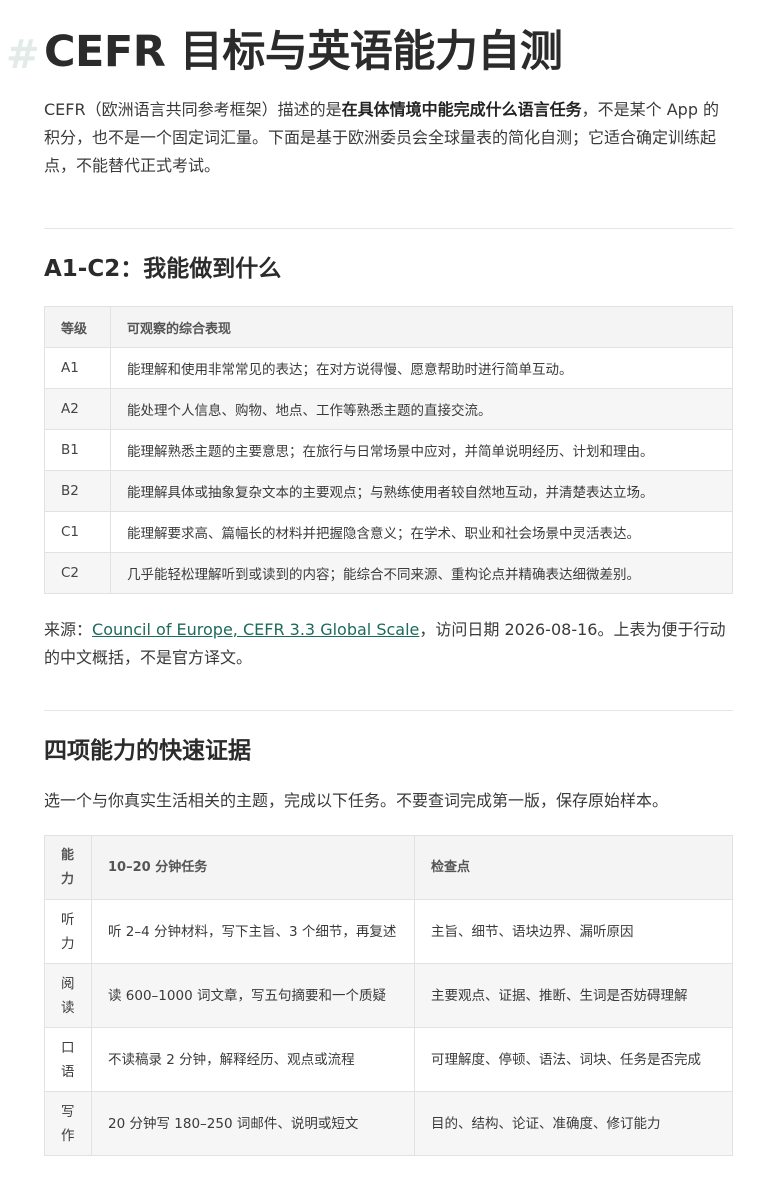  What do you see at coordinates (77, 450) in the screenshot?
I see `level-cell: B1` at bounding box center [77, 450].